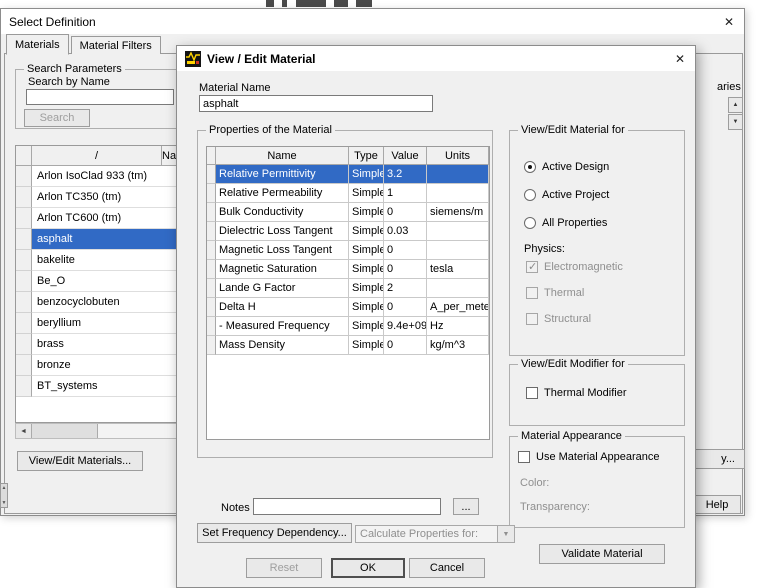  What do you see at coordinates (368, 568) in the screenshot?
I see `ok-button: OK` at bounding box center [368, 568].